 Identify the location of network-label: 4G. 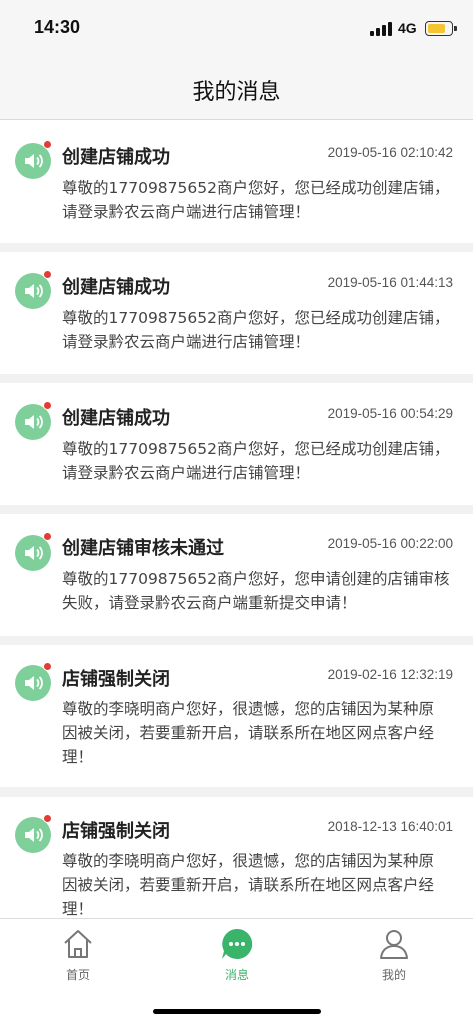
(407, 28).